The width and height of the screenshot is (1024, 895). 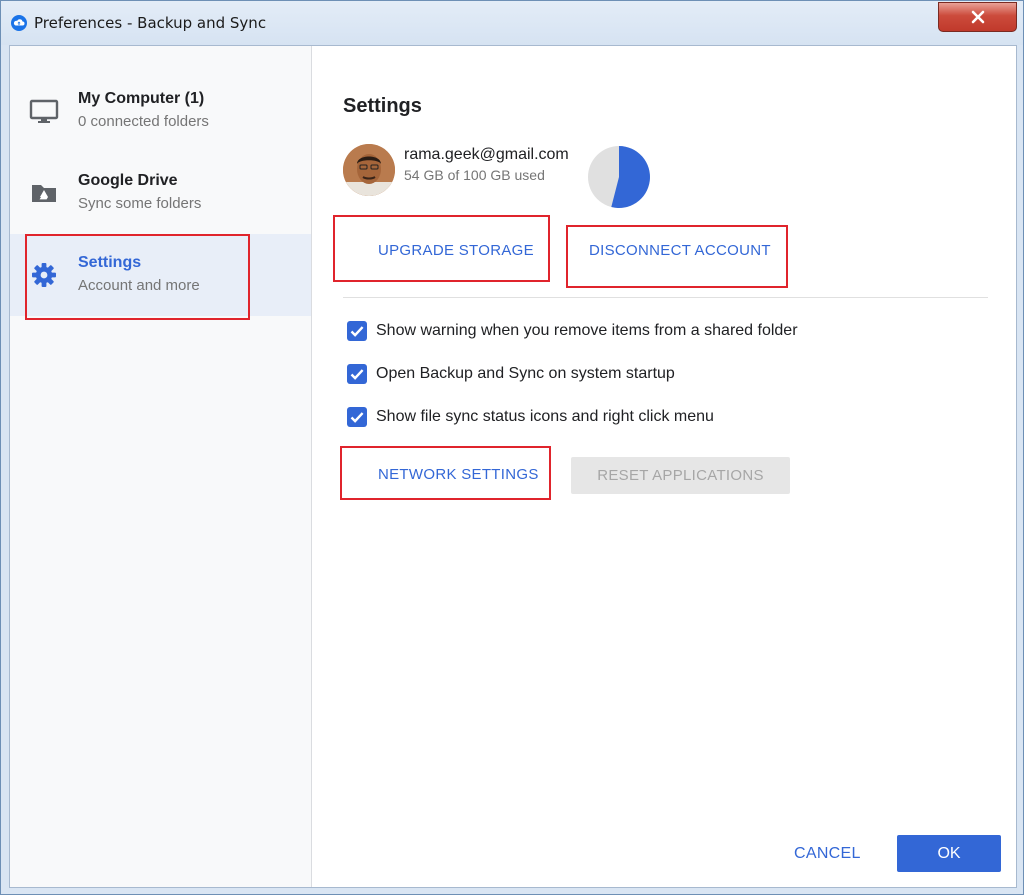 What do you see at coordinates (143, 121) in the screenshot?
I see `sidebar-item-subtitle: 0 connected folders` at bounding box center [143, 121].